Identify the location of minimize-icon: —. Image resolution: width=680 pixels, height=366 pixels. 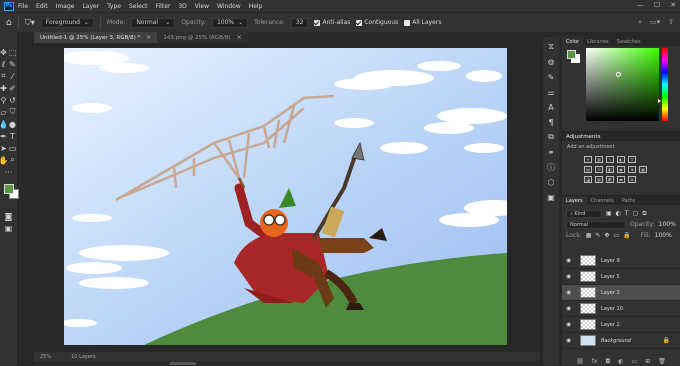
(640, 5).